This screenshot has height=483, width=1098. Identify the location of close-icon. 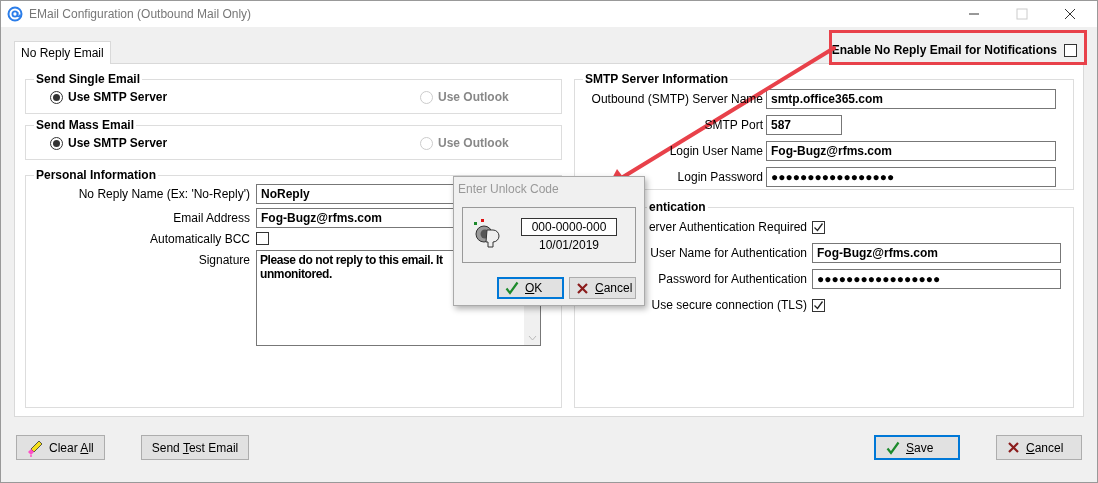
(1070, 14).